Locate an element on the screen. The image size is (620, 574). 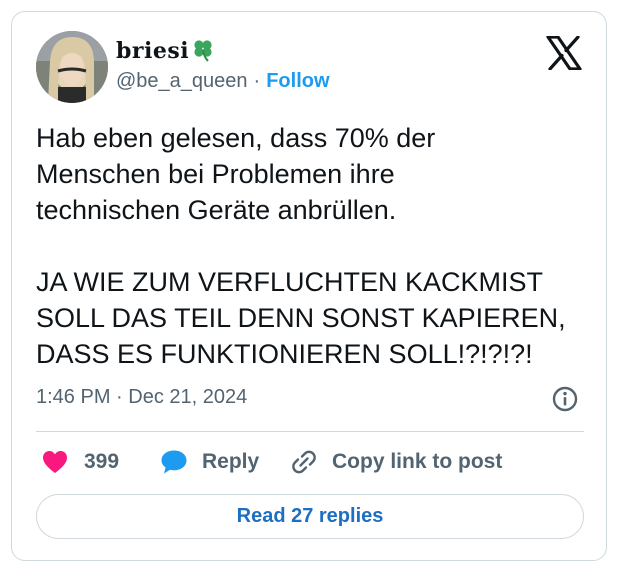
avatar is located at coordinates (72, 67).